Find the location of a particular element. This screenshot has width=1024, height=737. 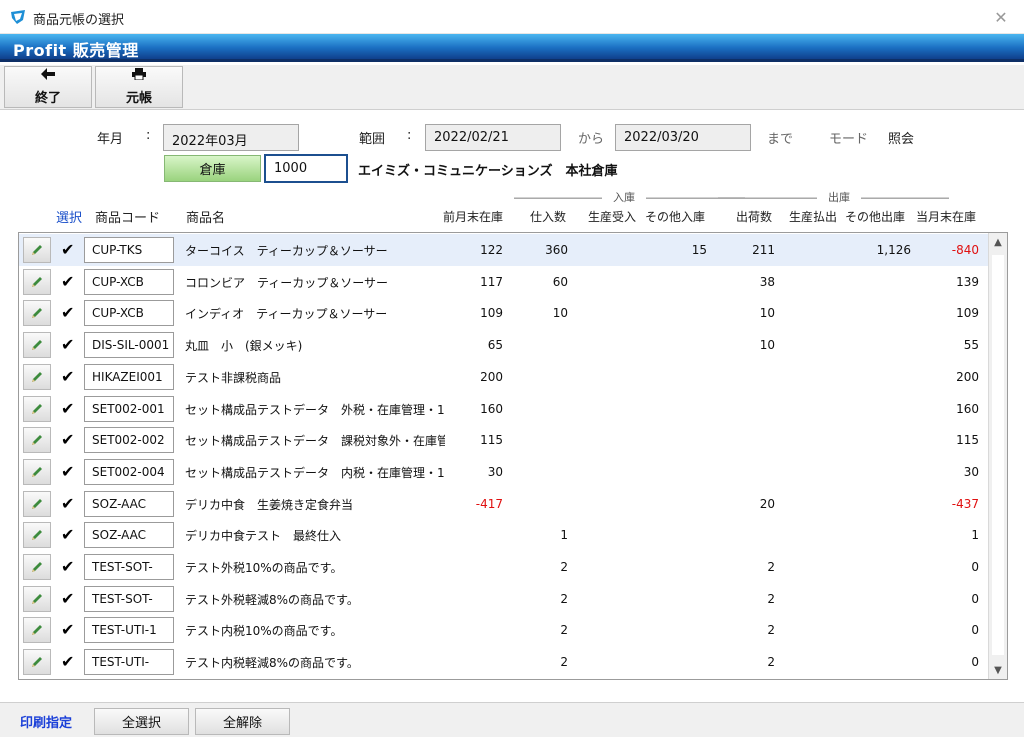

close-icon: ✕ is located at coordinates (1001, 17).